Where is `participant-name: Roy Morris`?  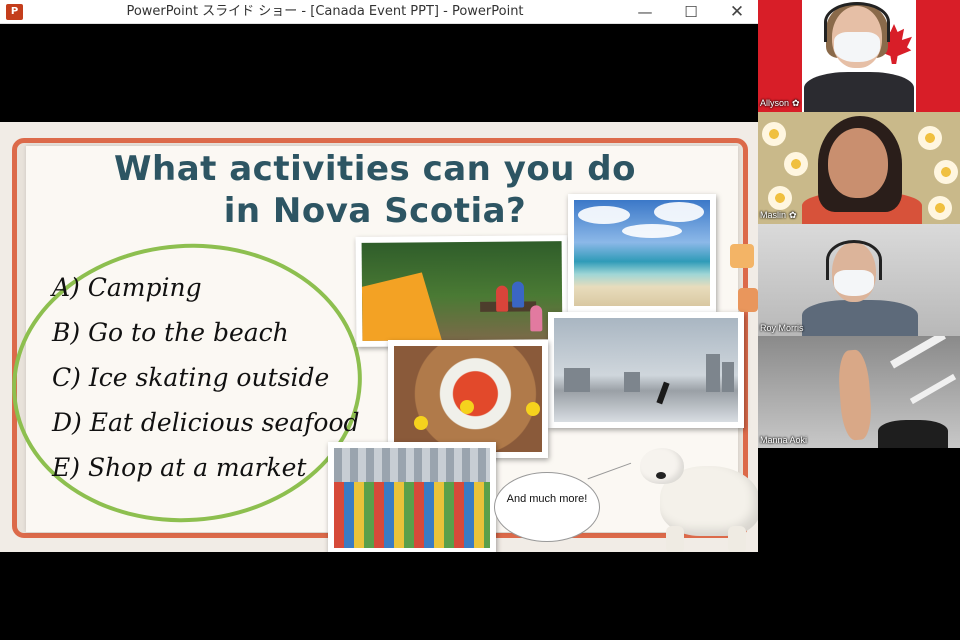
participant-name: Roy Morris is located at coordinates (782, 328).